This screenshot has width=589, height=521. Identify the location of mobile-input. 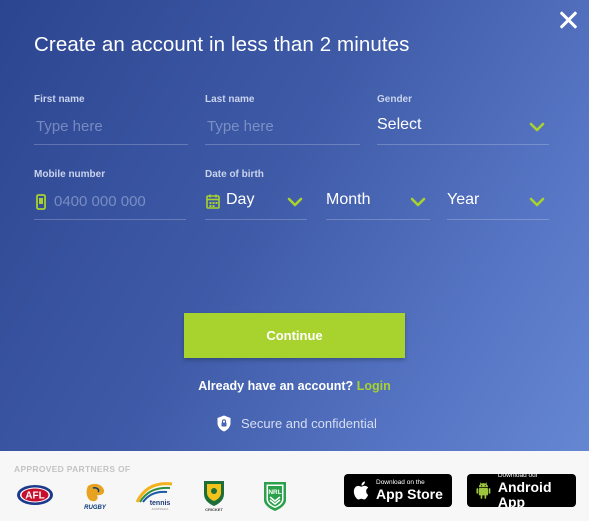
(110, 201).